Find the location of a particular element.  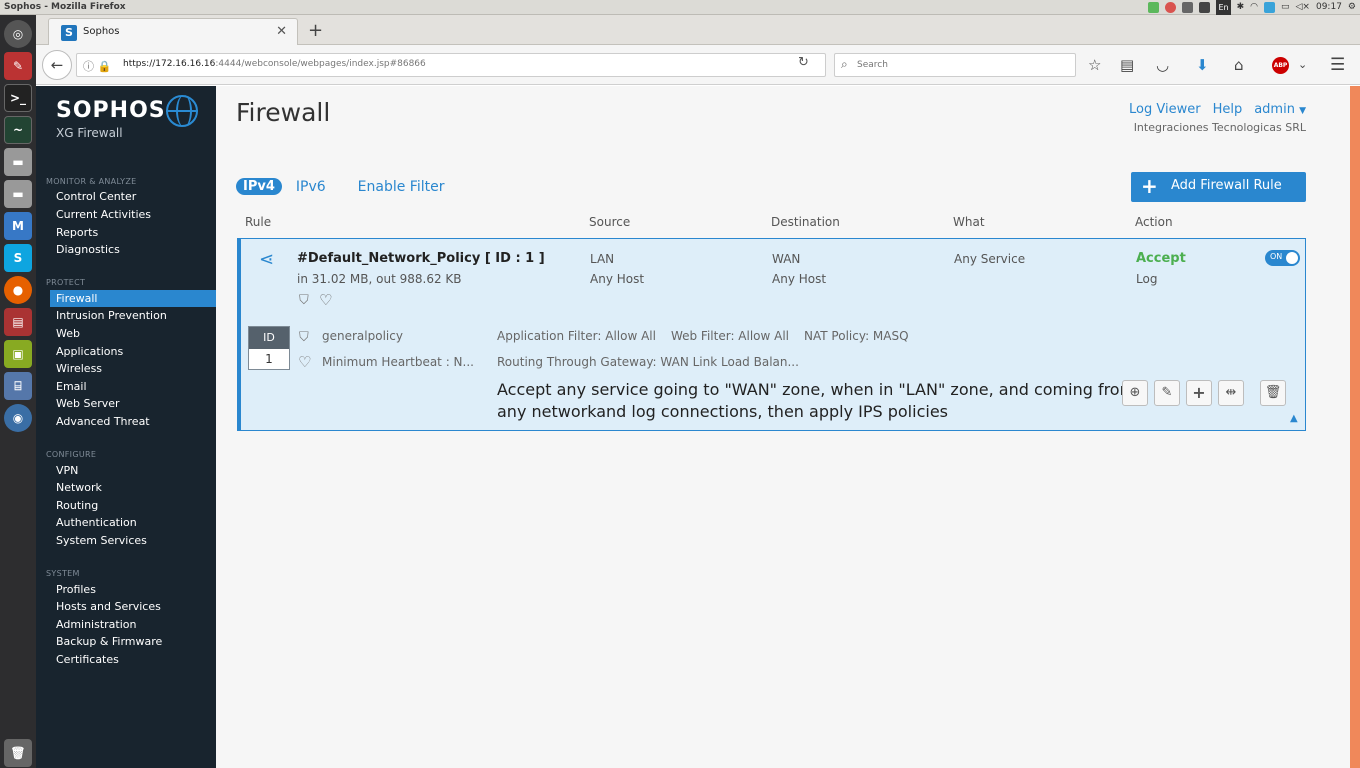

firefox-icon: ● is located at coordinates (18, 290).